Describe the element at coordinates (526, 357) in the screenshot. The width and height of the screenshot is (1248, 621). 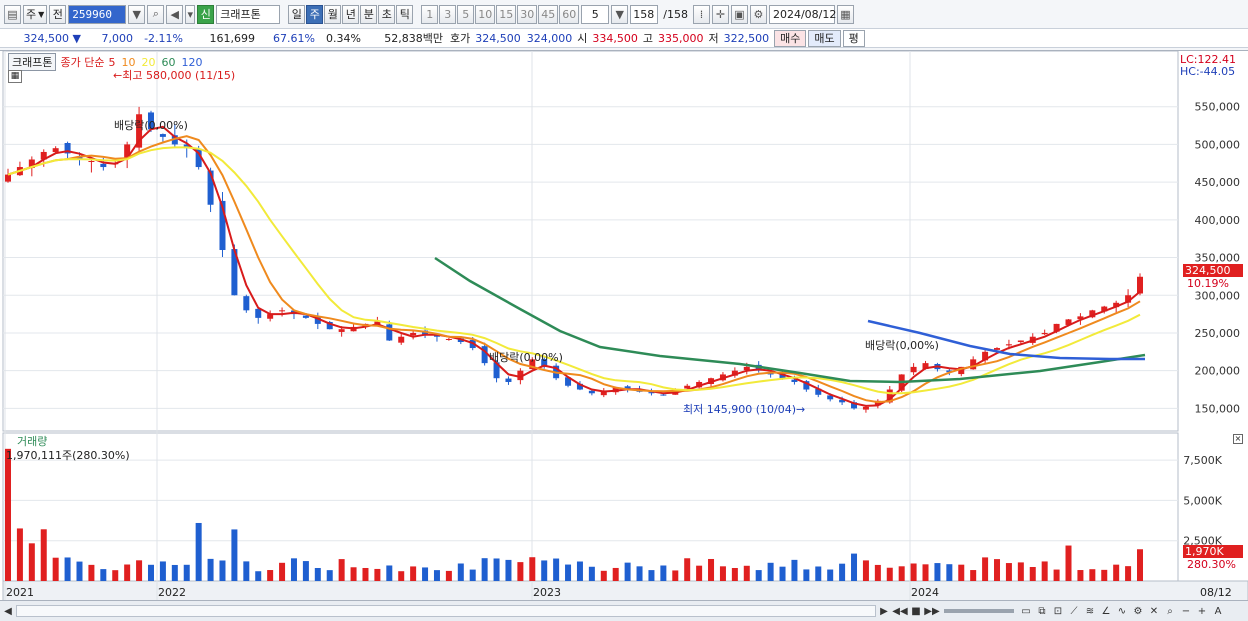
I see `dividend-label-2: 배당락(0,00%)` at that location.